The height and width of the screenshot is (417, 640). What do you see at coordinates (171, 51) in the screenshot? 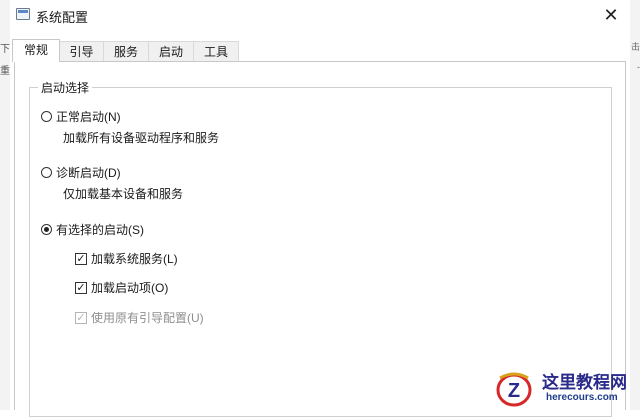
I see `tab-startup: 启动` at bounding box center [171, 51].